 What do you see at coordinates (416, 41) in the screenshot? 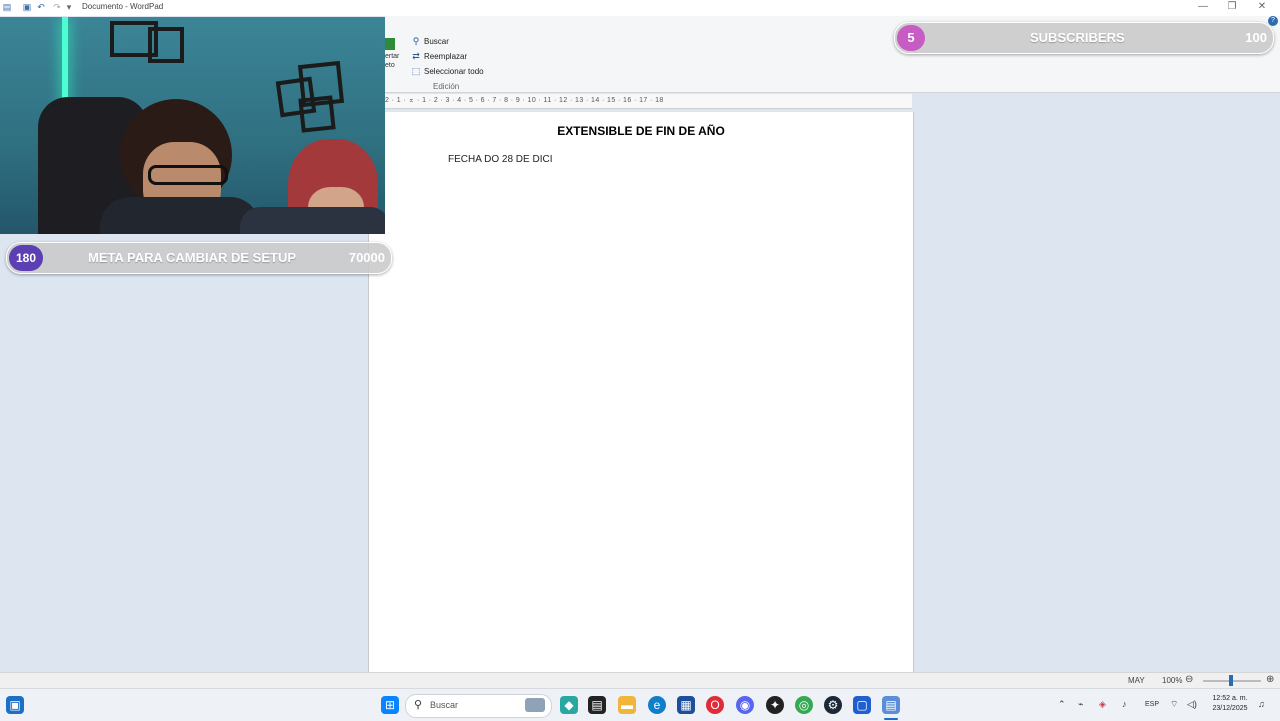
I see `binoculars-icon: ⚲` at bounding box center [416, 41].